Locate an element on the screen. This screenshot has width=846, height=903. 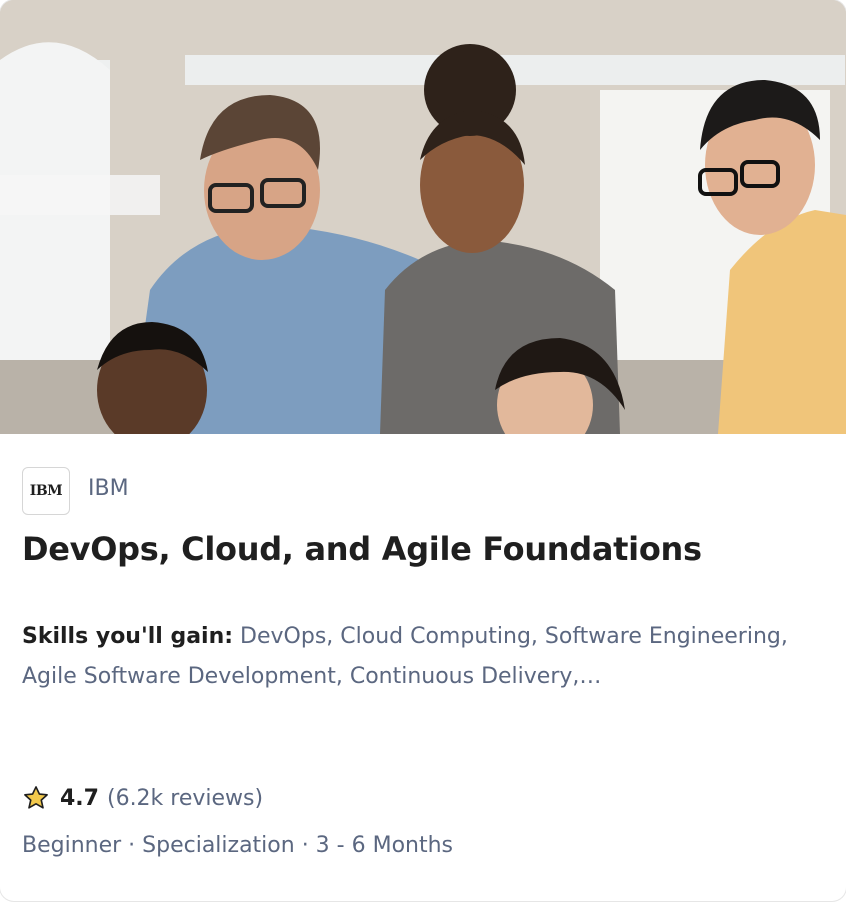
partner-logo-text: IBM is located at coordinates (46, 491).